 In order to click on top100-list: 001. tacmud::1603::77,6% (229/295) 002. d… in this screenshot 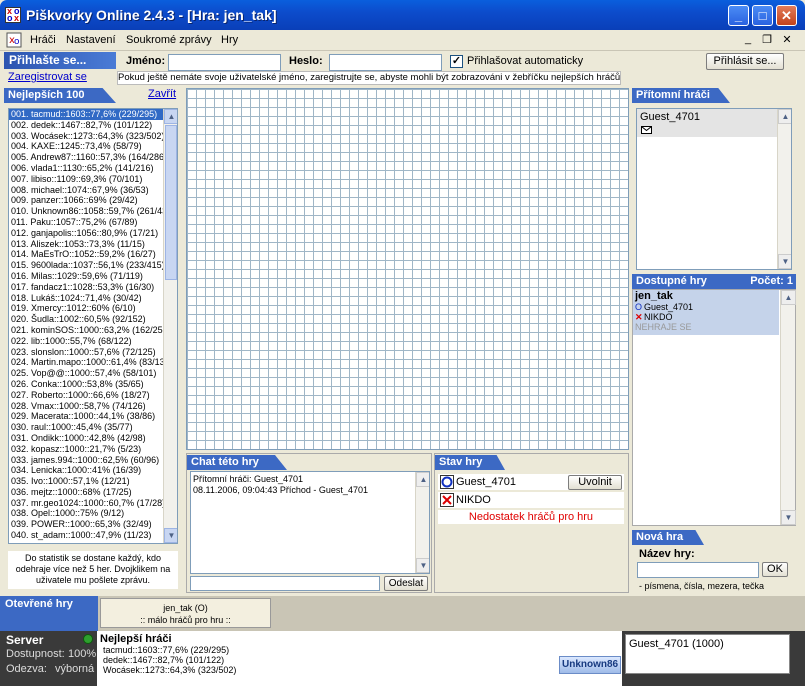, I will do `click(93, 326)`.